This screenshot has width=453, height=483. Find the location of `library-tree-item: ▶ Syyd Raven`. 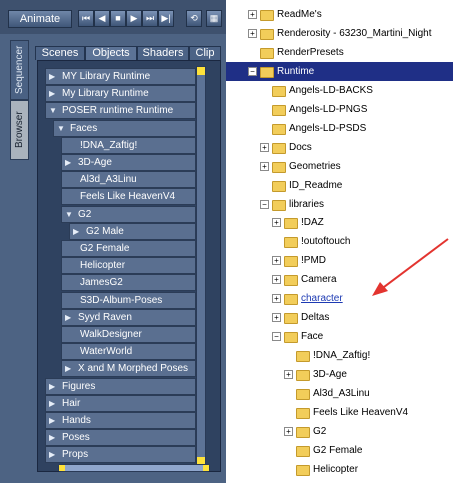

library-tree-item: ▶ Syyd Raven is located at coordinates (128, 317).